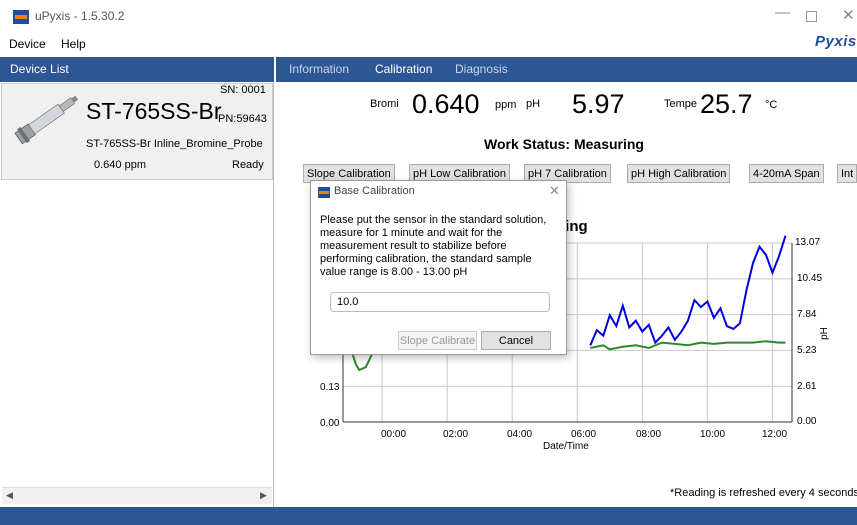 The image size is (857, 525). I want to click on y-right-tick-label: 0.00, so click(807, 421).